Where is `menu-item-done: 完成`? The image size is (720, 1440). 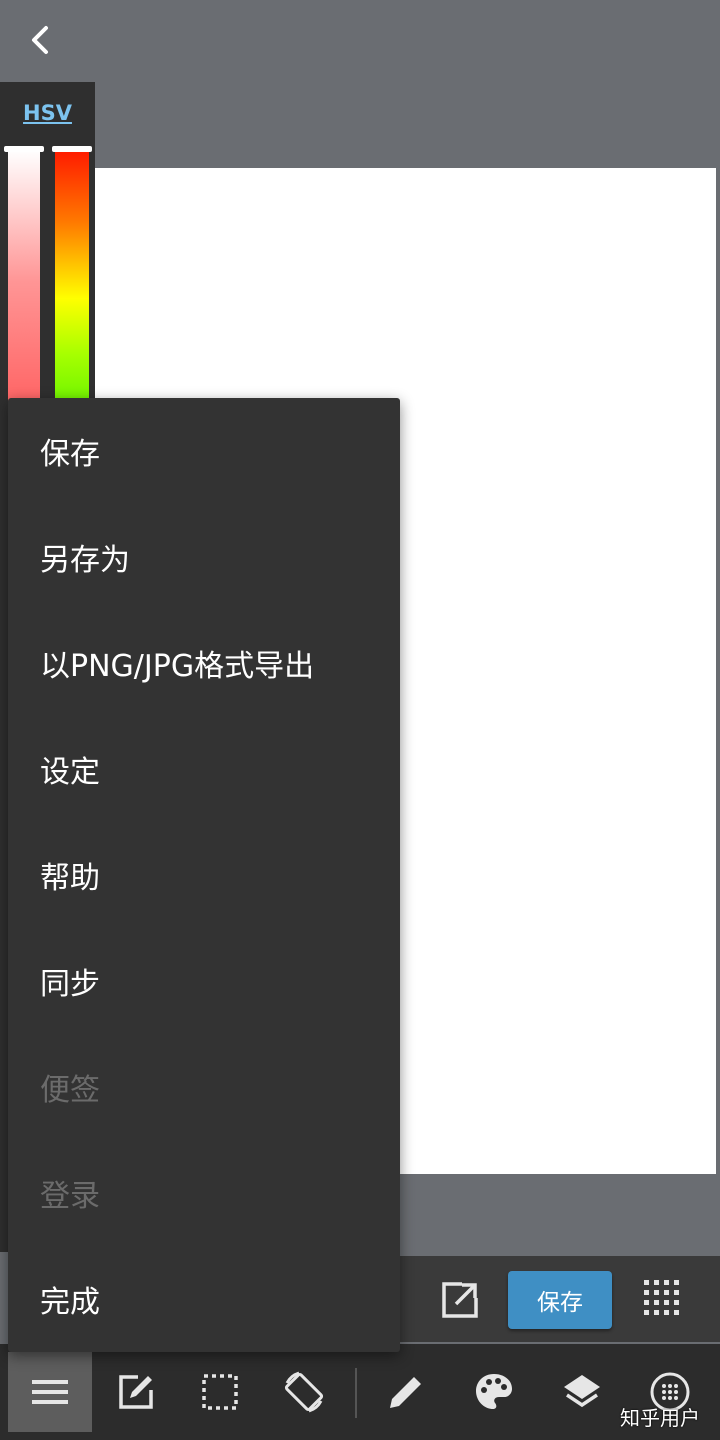 menu-item-done: 完成 is located at coordinates (204, 1299).